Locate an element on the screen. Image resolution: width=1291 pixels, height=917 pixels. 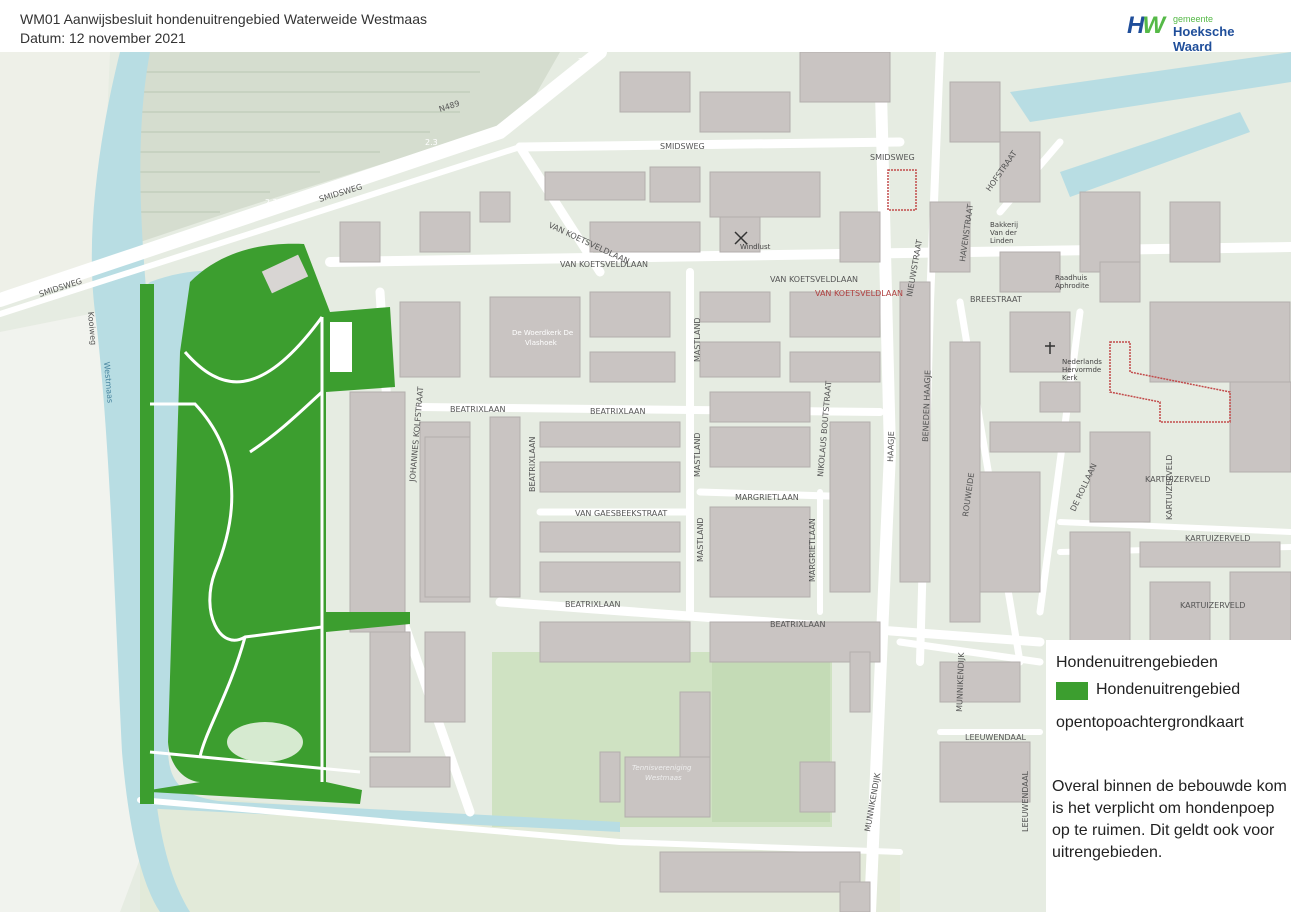
municipality-logo: HW gemeente Hoeksche Waard is located at coordinates (1202, 33).